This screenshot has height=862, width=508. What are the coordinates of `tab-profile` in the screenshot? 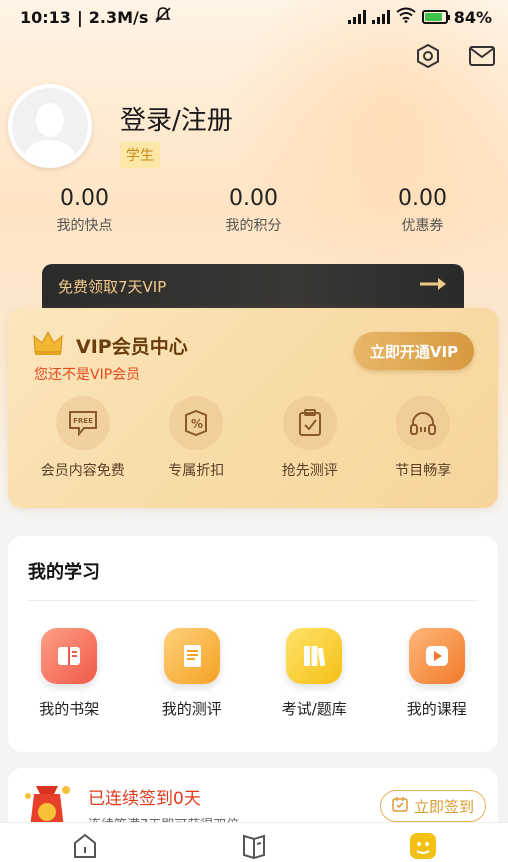 It's located at (423, 846).